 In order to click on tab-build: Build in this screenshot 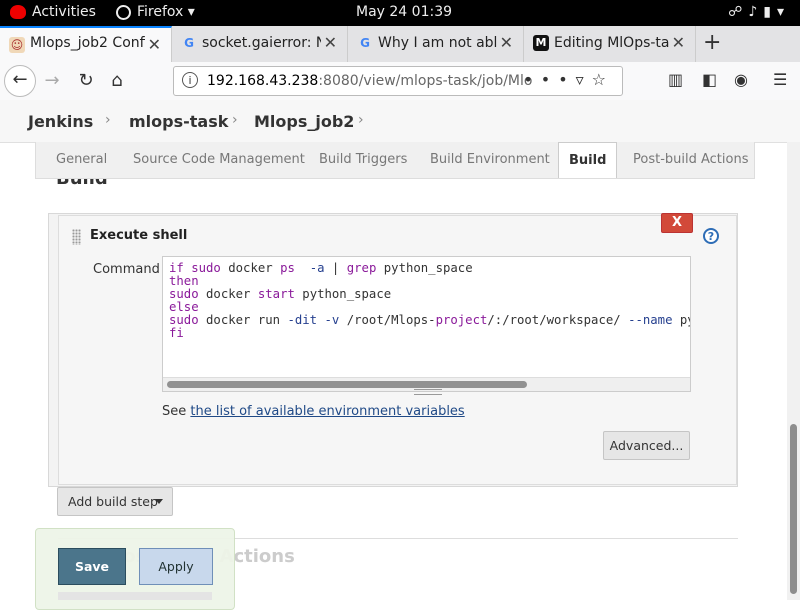, I will do `click(588, 160)`.